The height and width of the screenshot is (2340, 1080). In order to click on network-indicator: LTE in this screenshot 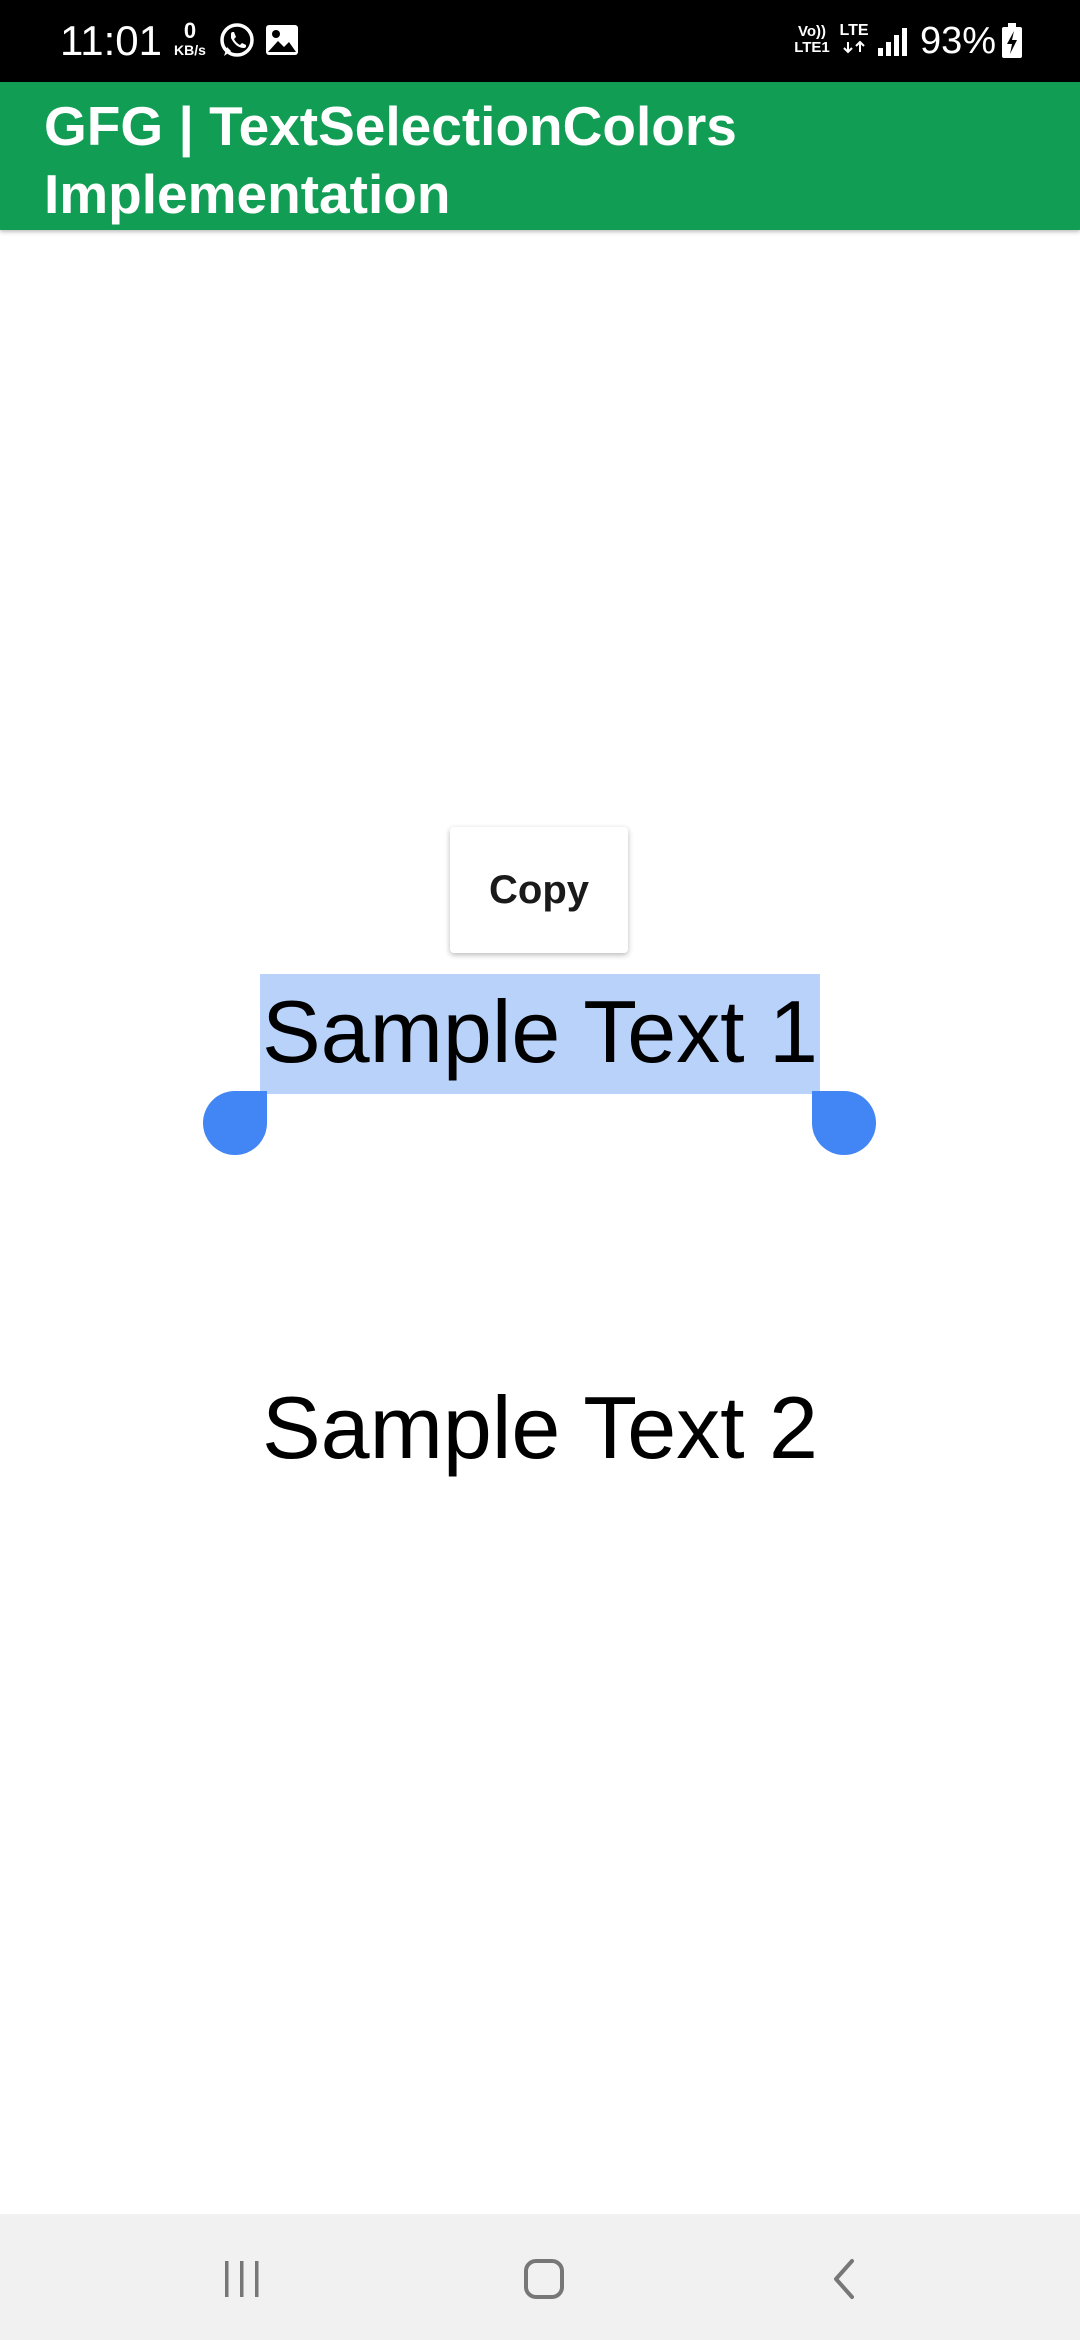, I will do `click(854, 40)`.